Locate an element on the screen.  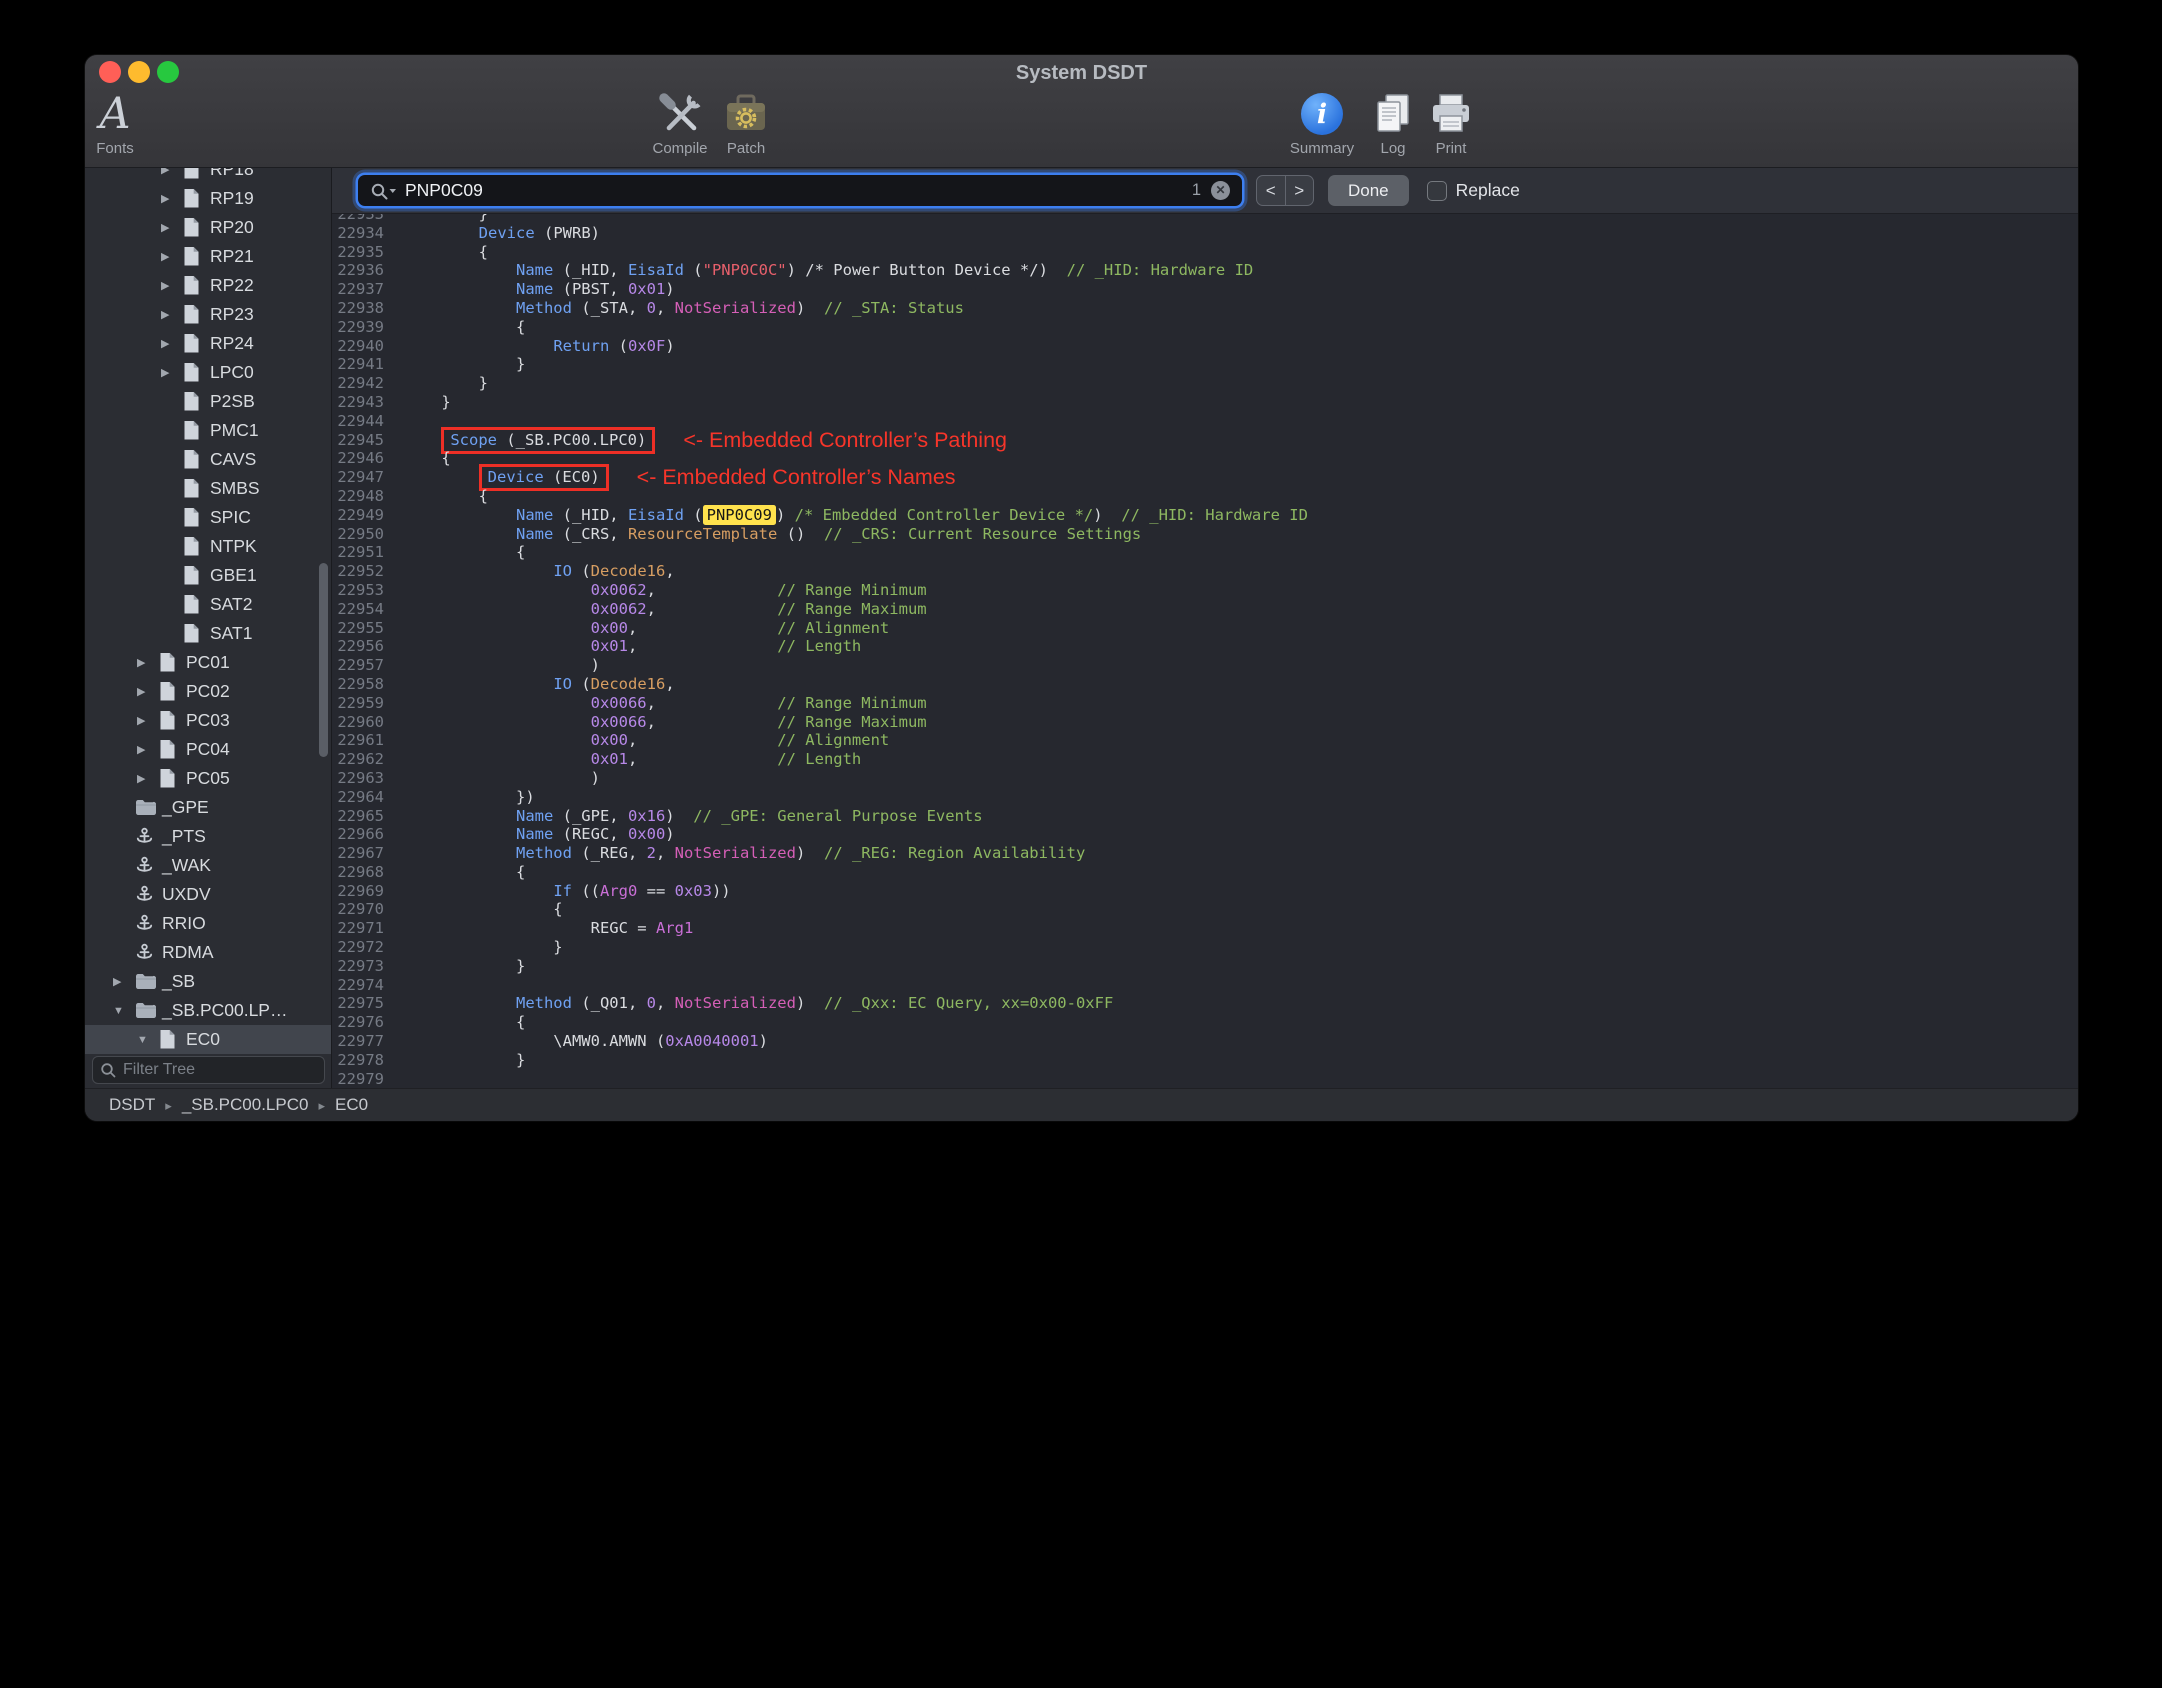
sidebar-item-gbe1: GBE1 is located at coordinates (208, 575).